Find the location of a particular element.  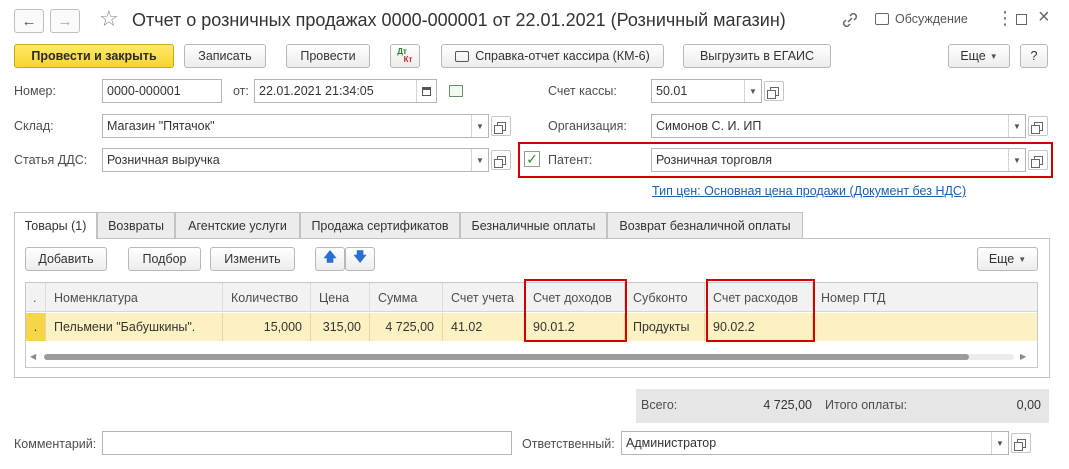

discussion-label: Обсуждение is located at coordinates (931, 19).